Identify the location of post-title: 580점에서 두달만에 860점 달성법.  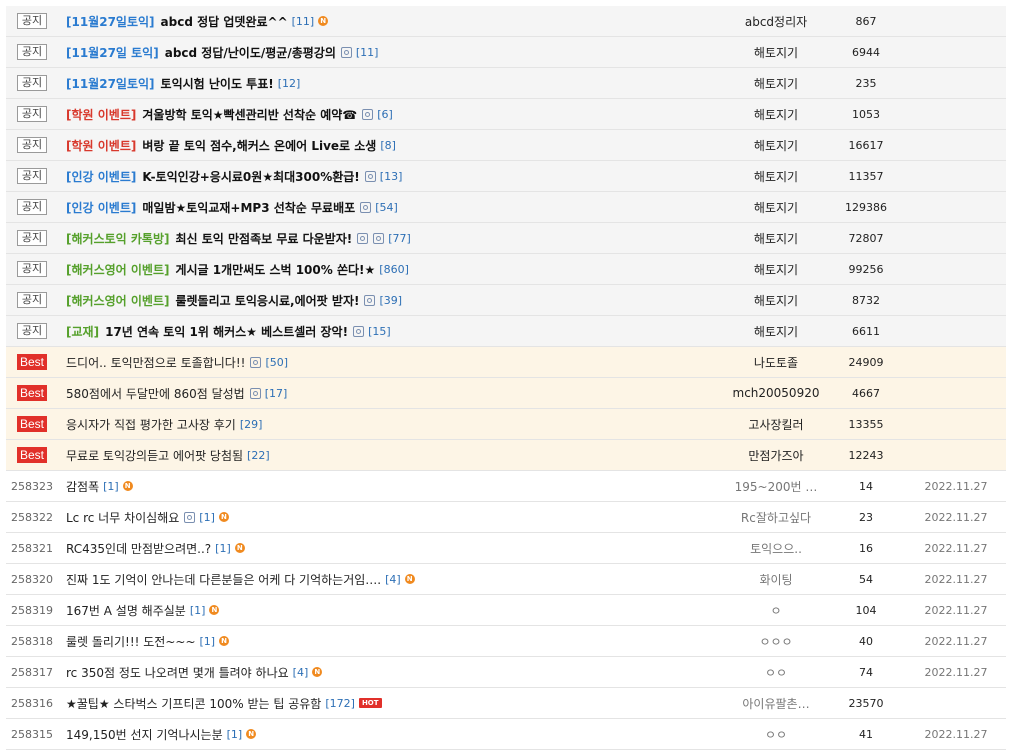
(155, 393).